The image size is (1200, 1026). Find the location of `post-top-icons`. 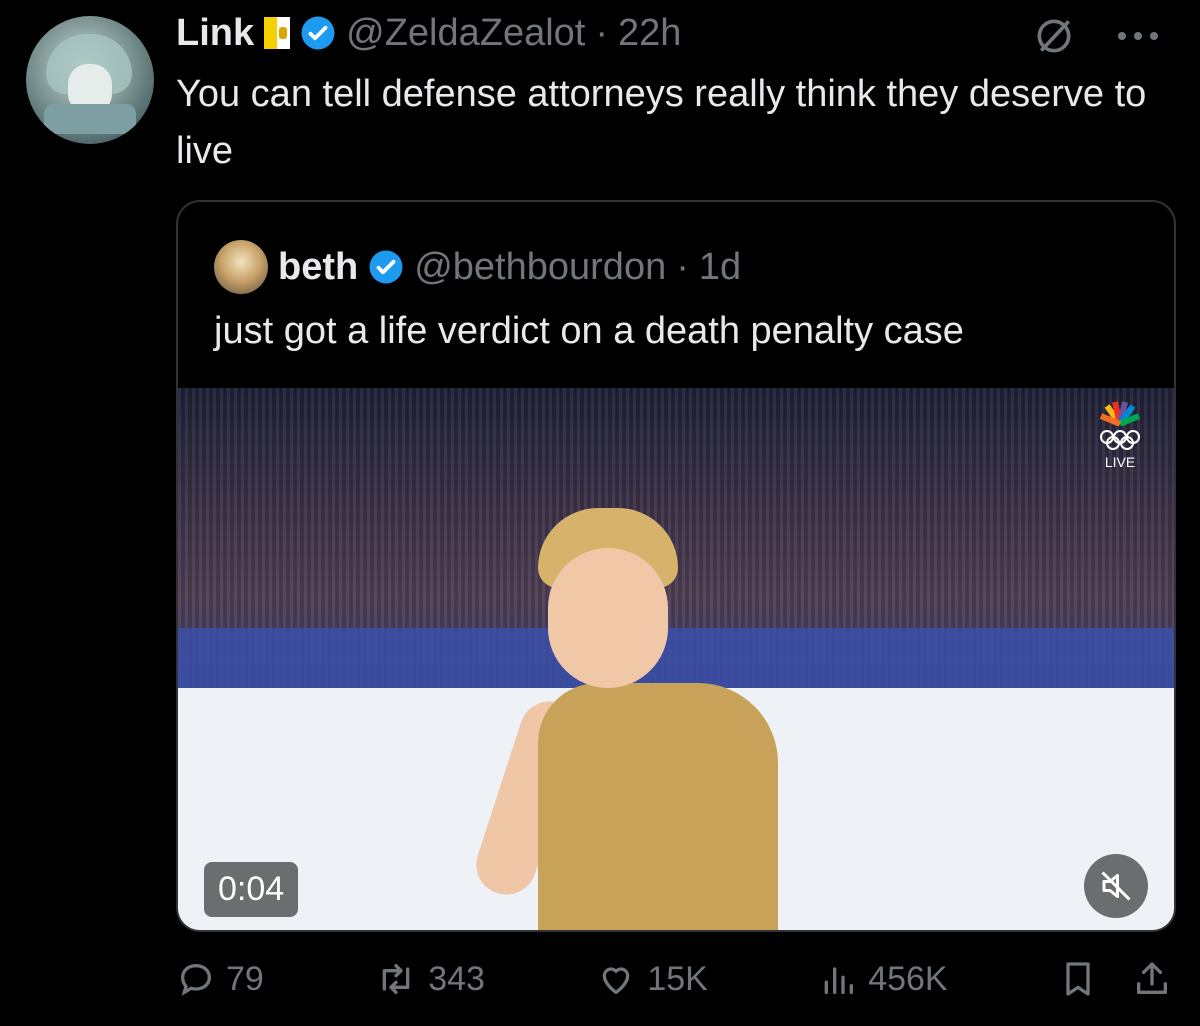

post-top-icons is located at coordinates (1096, 36).